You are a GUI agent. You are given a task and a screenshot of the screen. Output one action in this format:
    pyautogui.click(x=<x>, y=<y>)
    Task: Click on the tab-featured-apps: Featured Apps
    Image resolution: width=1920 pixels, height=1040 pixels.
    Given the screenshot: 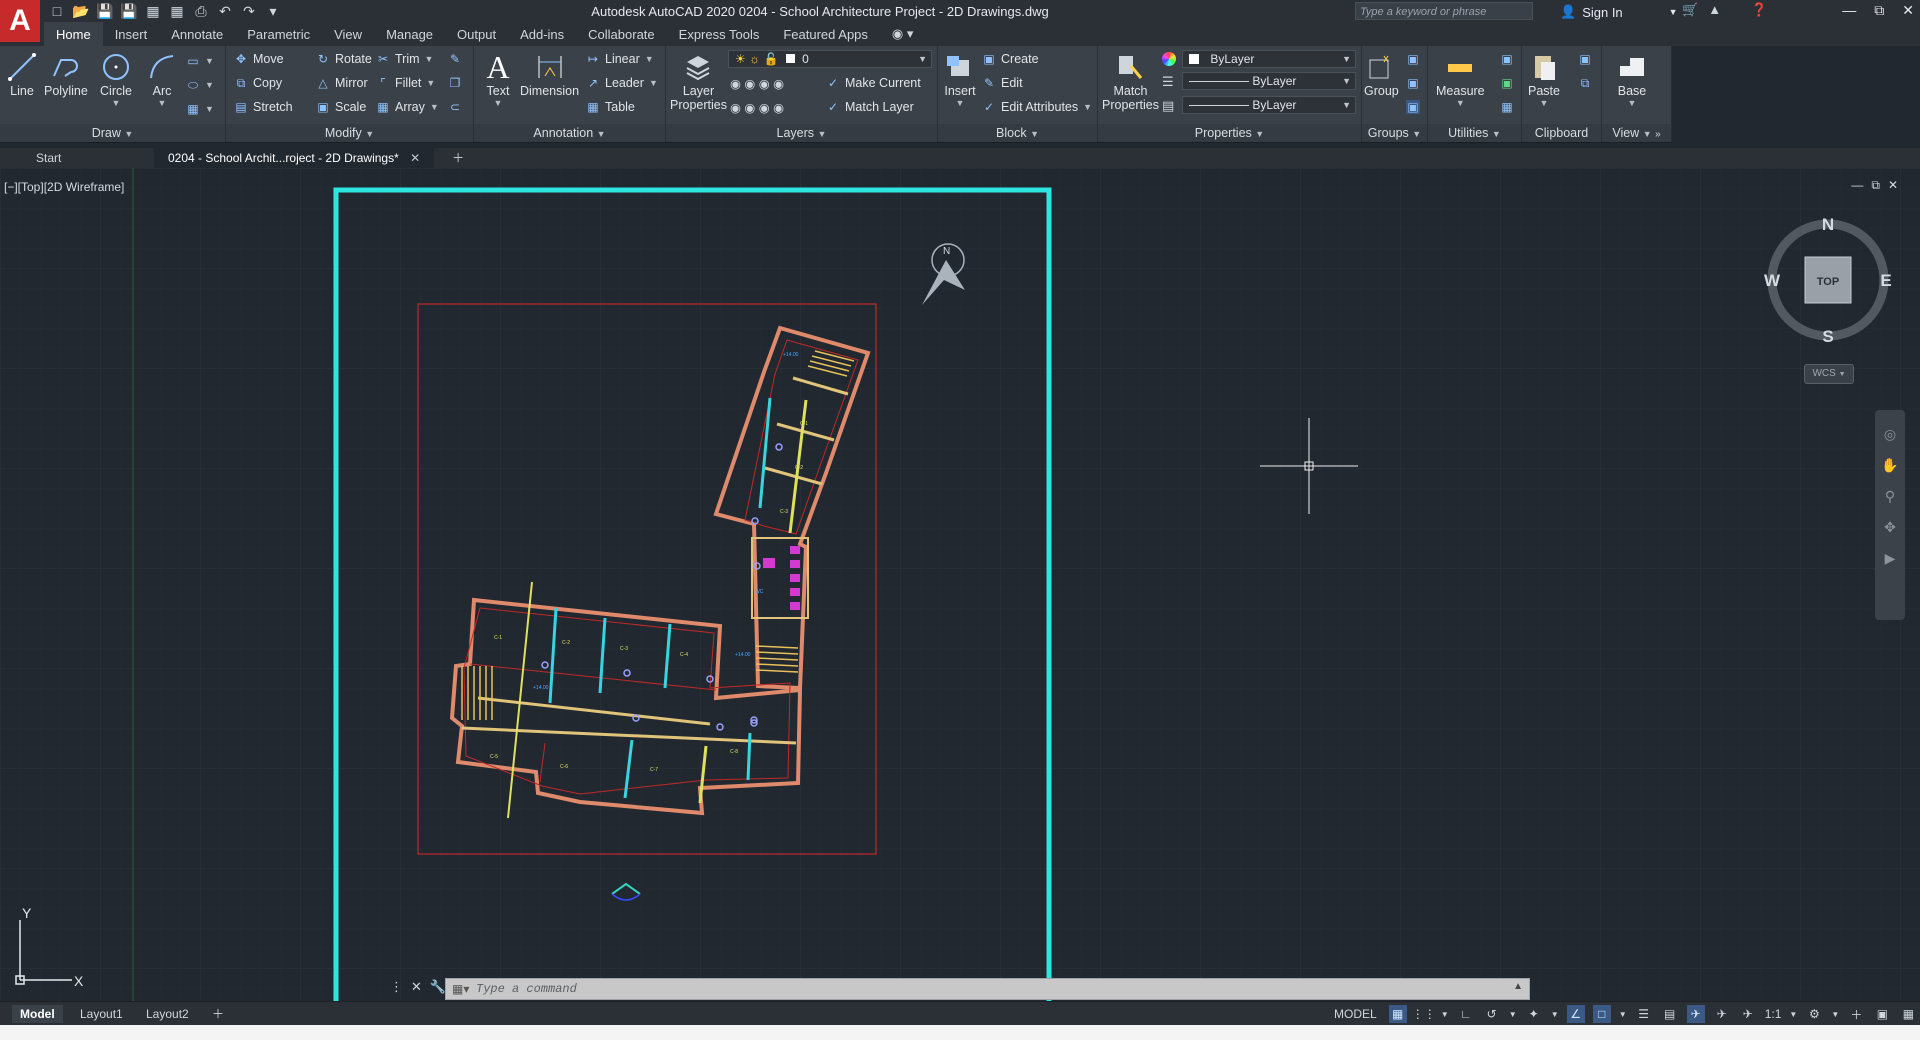 What is the action you would take?
    pyautogui.click(x=825, y=35)
    